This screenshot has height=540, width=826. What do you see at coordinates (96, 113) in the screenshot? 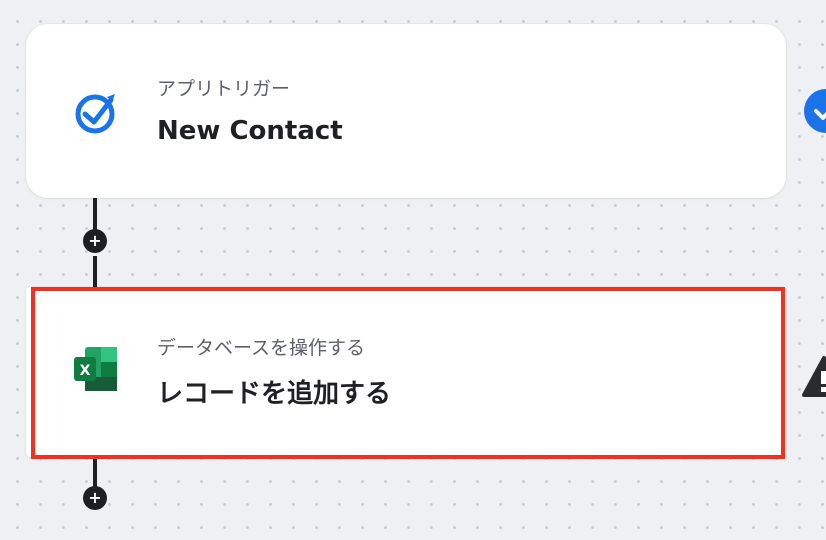
I see `contact-app-checkmark-icon` at bounding box center [96, 113].